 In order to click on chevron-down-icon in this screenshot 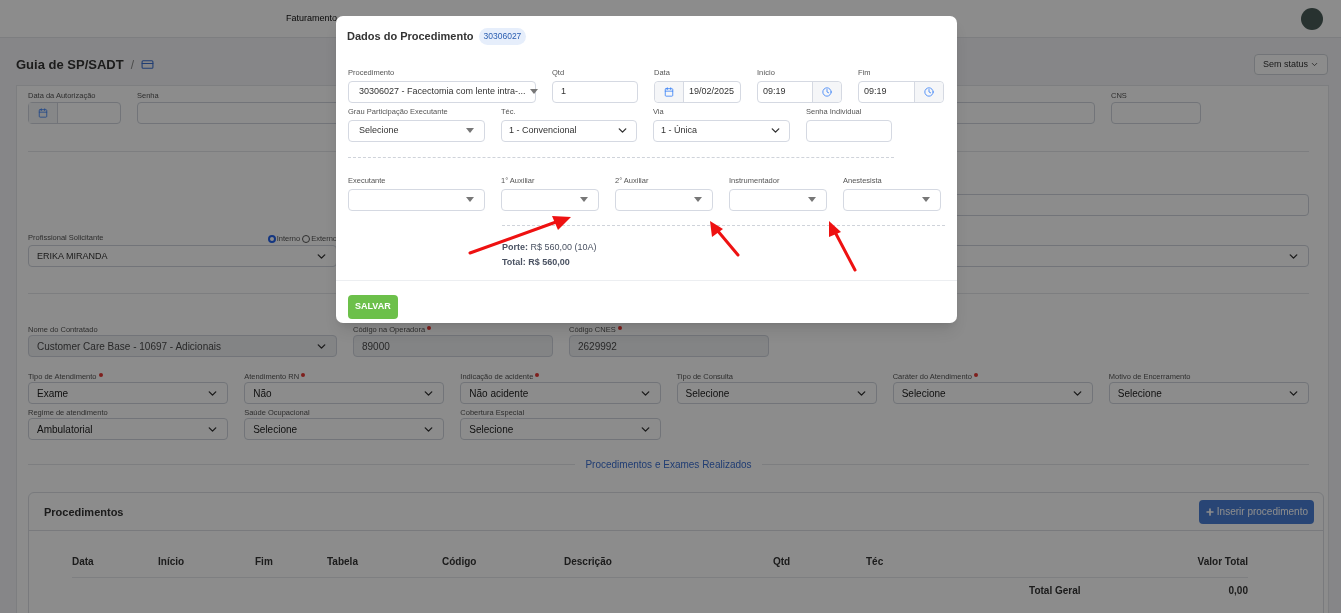, I will do `click(1314, 64)`.